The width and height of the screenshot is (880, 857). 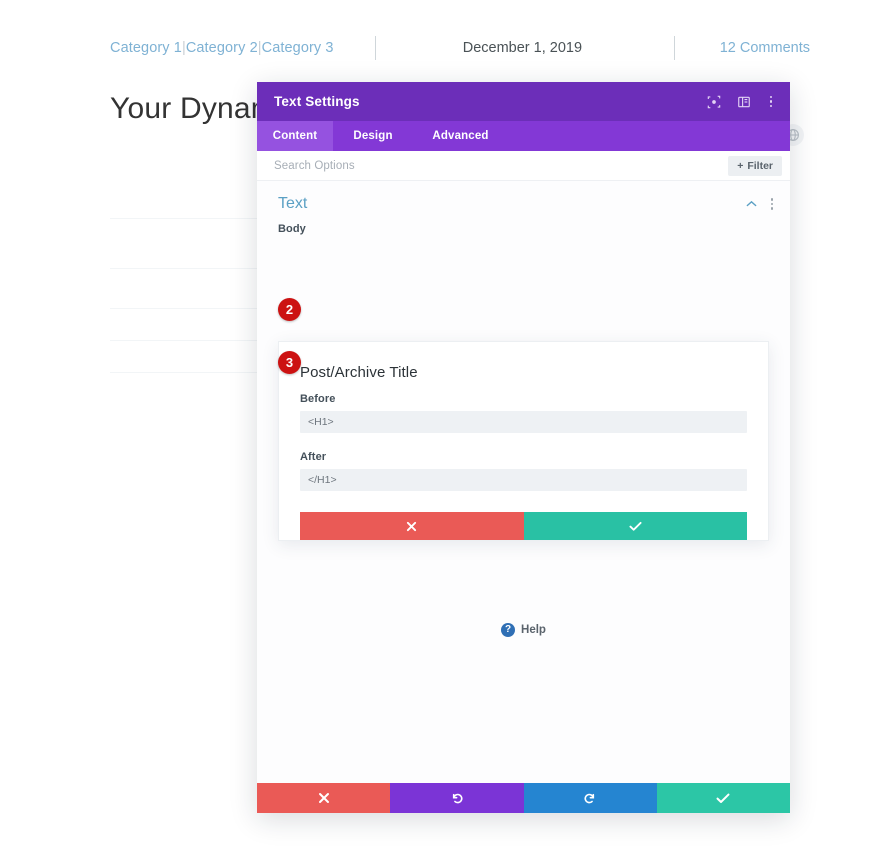 What do you see at coordinates (523, 200) in the screenshot?
I see `text-section-header: Text` at bounding box center [523, 200].